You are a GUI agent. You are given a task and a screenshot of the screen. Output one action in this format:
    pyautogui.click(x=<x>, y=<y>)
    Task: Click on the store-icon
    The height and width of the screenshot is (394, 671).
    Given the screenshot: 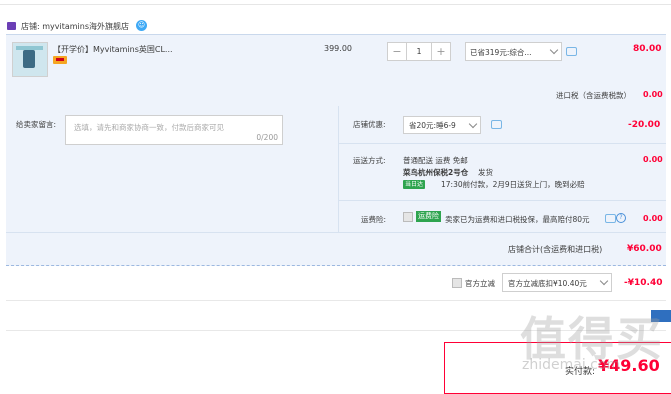 What is the action you would take?
    pyautogui.click(x=11, y=26)
    